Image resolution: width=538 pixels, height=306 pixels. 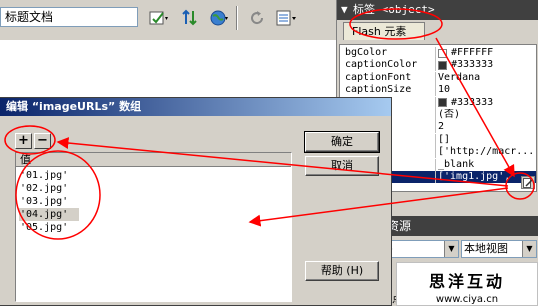 What do you see at coordinates (342, 142) in the screenshot?
I see `ok-button: 确定` at bounding box center [342, 142].